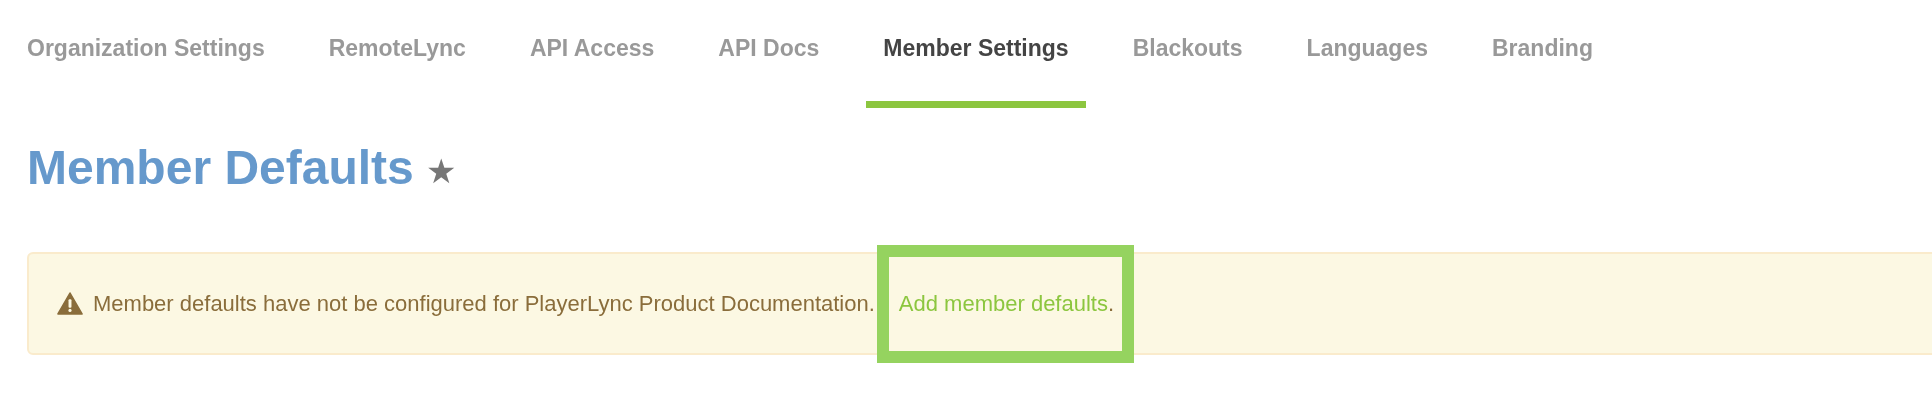 This screenshot has width=1932, height=410. What do you see at coordinates (484, 303) in the screenshot?
I see `alert-message: Member defaults have not be configured for PlayerLync Product Documentation.` at bounding box center [484, 303].